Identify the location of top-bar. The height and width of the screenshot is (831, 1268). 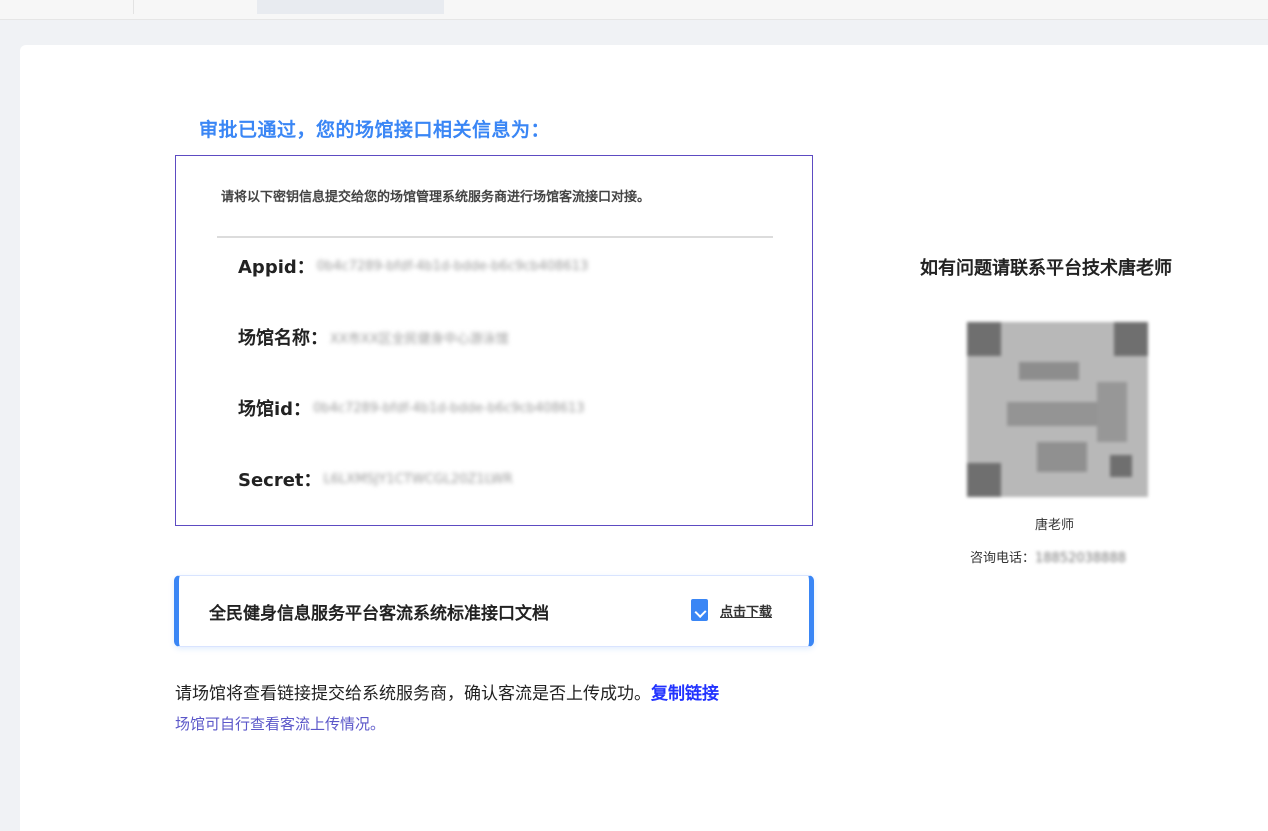
(634, 10).